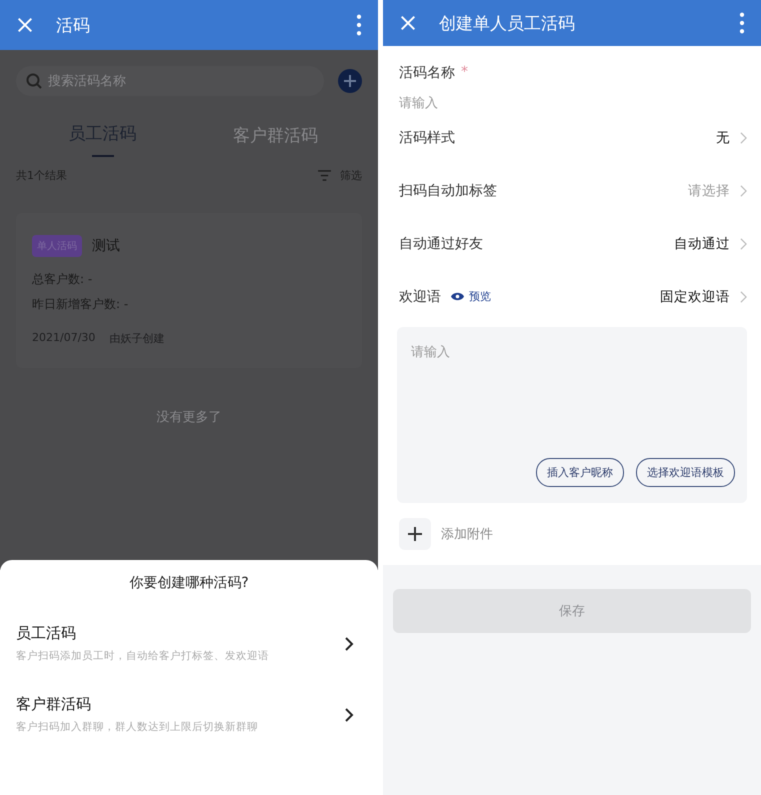 This screenshot has width=761, height=795. Describe the element at coordinates (457, 296) in the screenshot. I see `eye-icon` at that location.